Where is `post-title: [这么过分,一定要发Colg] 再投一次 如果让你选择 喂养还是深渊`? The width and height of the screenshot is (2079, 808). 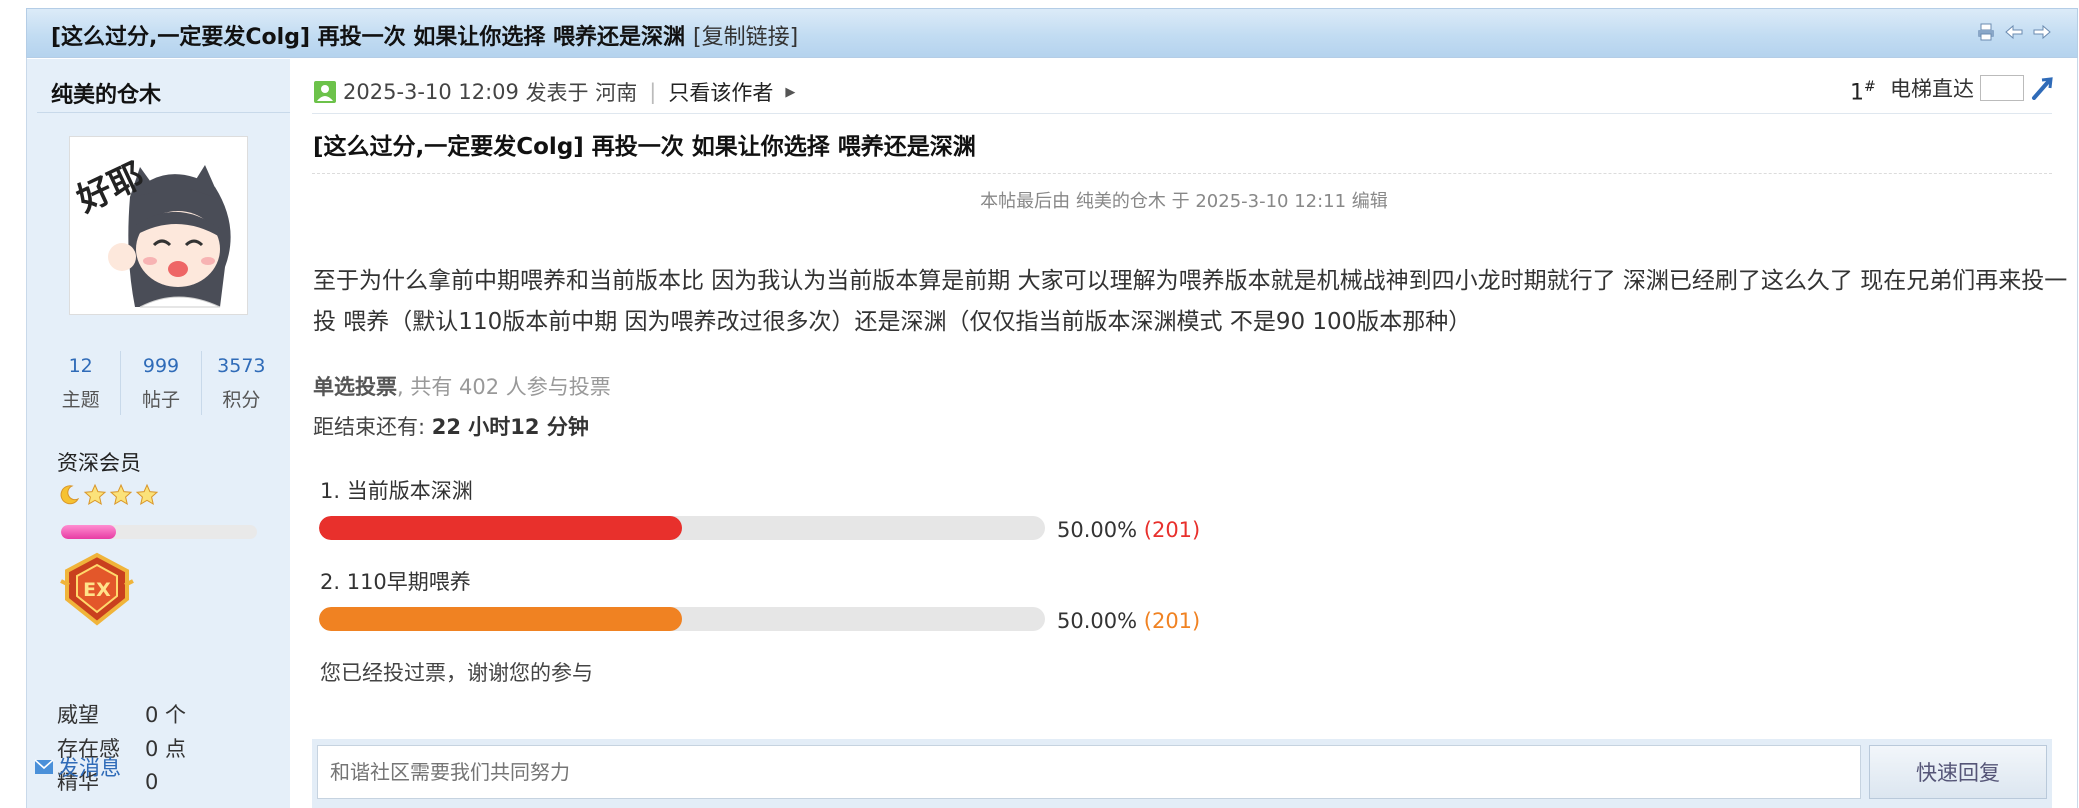 post-title: [这么过分,一定要发Colg] 再投一次 如果让你选择 喂养还是深渊 is located at coordinates (644, 147).